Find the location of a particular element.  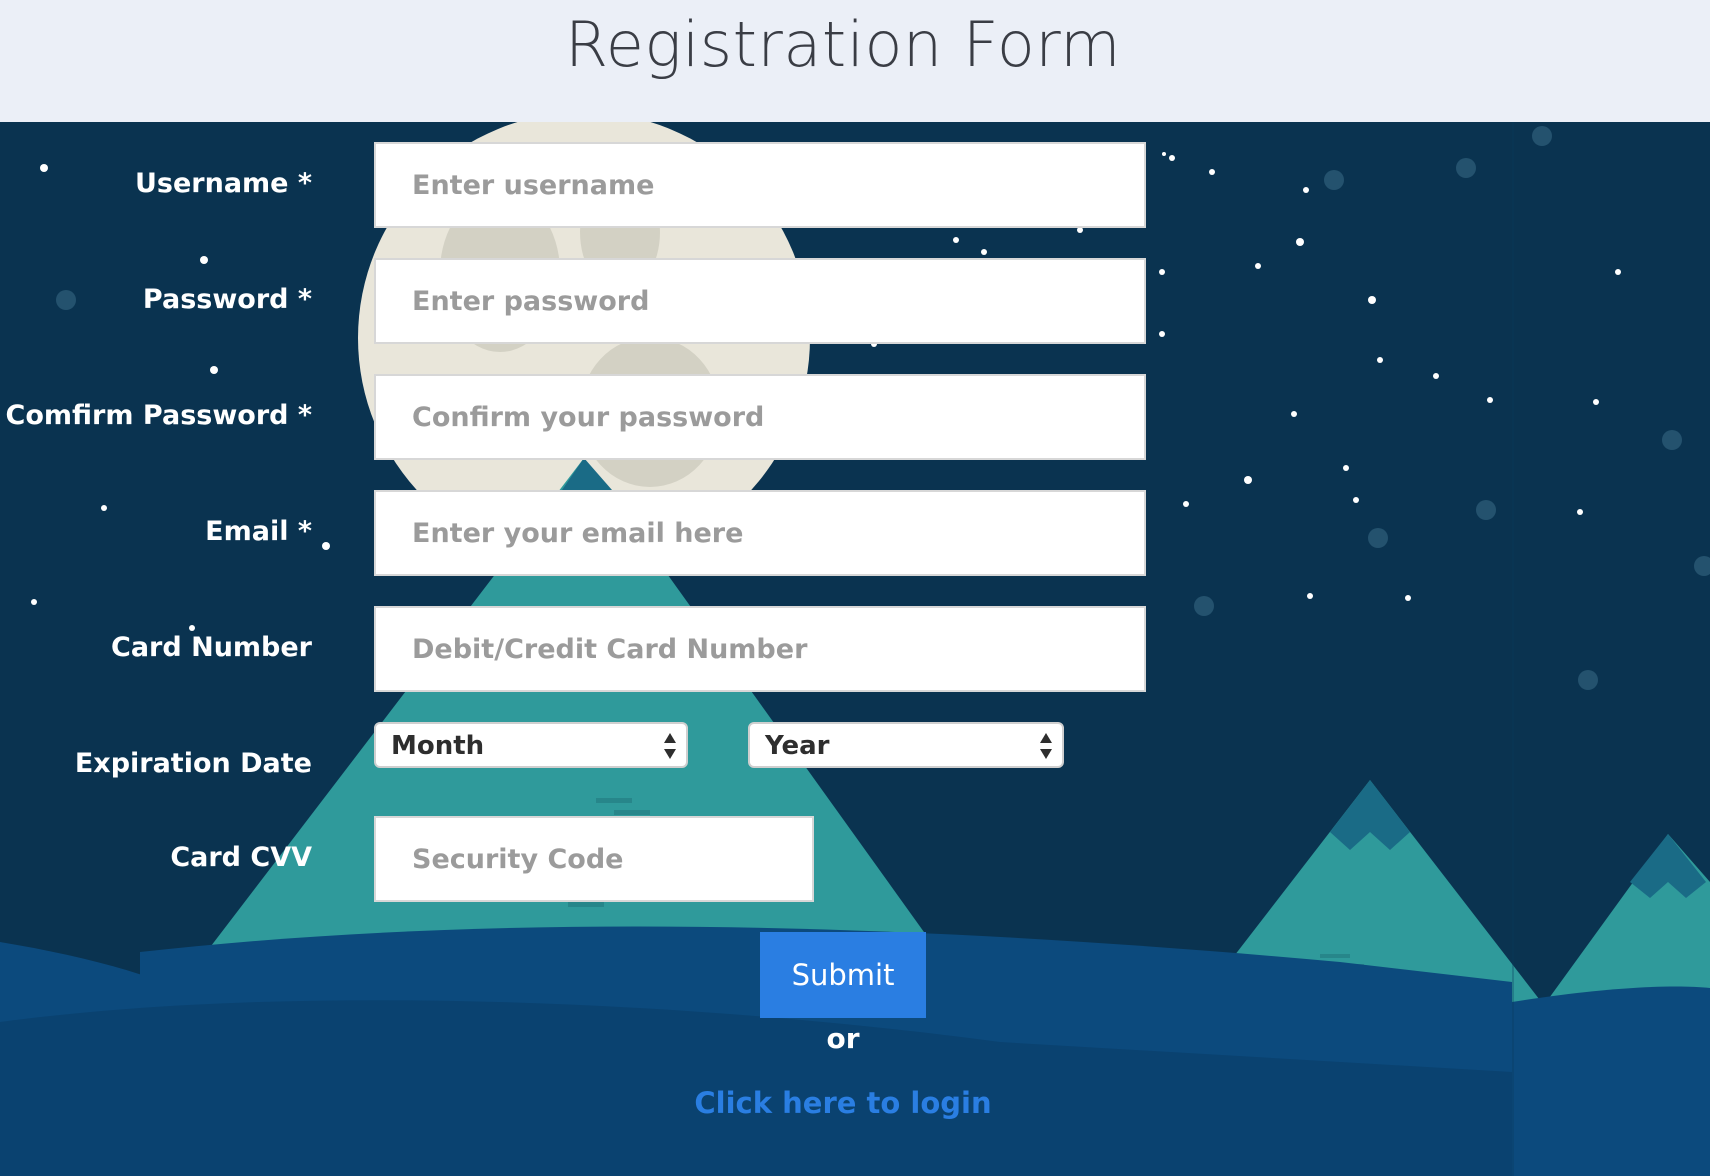

card-cvv-label: Card CVV is located at coordinates (241, 857).